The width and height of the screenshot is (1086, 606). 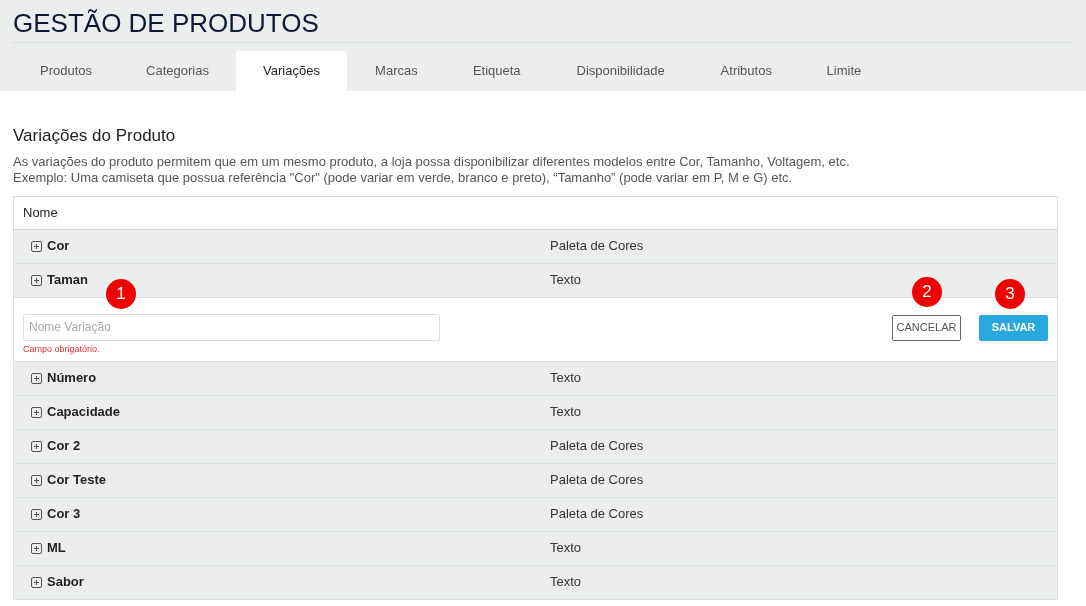 What do you see at coordinates (83, 412) in the screenshot?
I see `variation-name: Capacidade` at bounding box center [83, 412].